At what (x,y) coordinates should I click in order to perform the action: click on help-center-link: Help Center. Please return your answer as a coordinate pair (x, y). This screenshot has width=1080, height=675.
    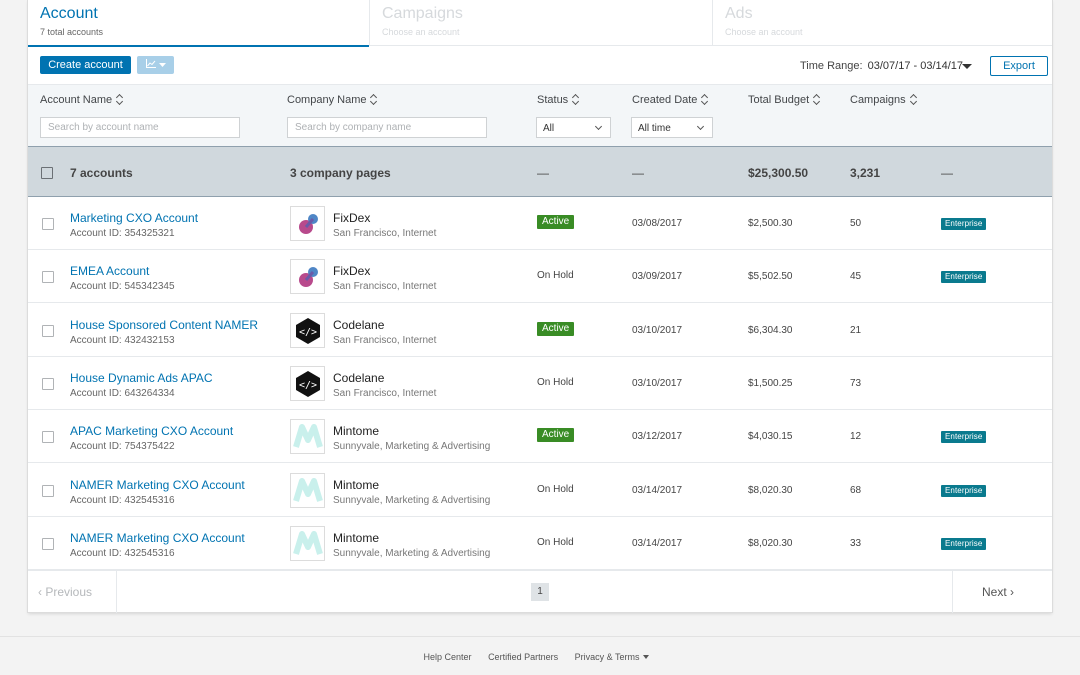
    Looking at the image, I should click on (448, 657).